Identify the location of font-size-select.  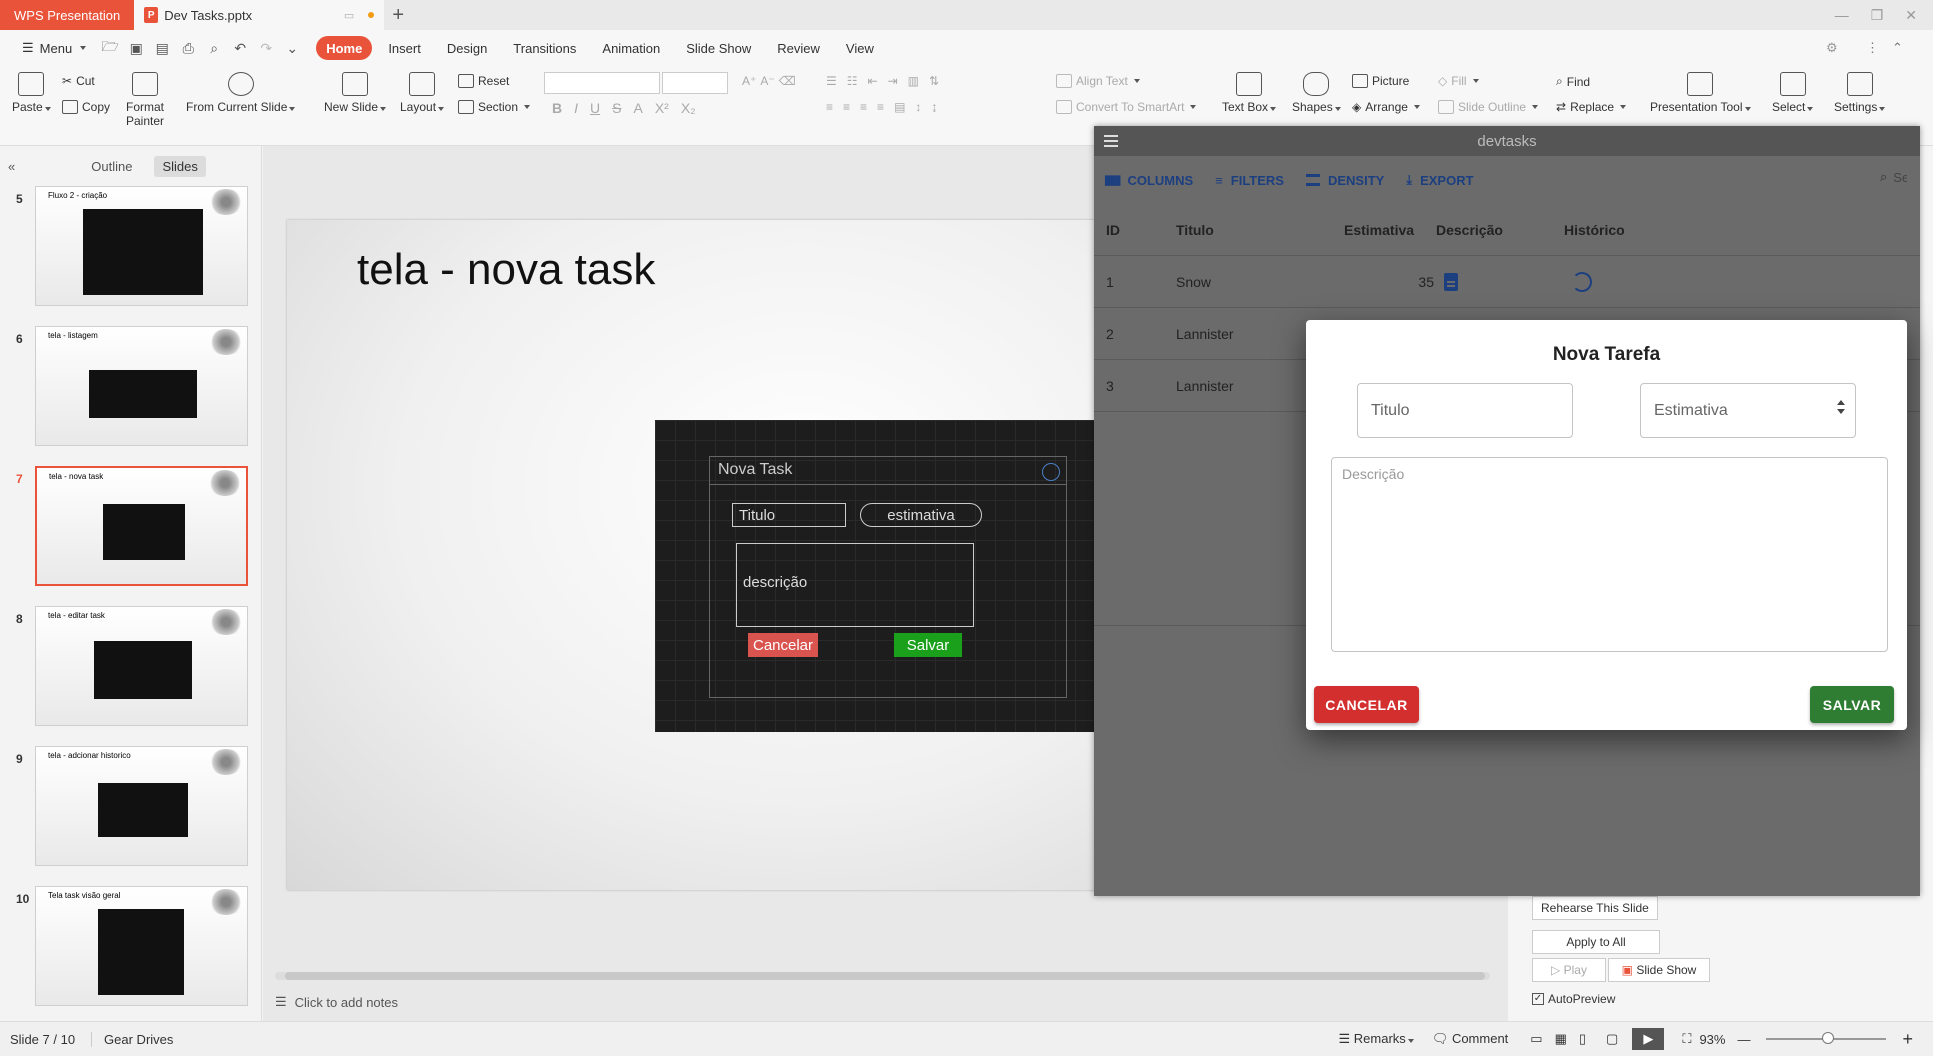
(695, 83).